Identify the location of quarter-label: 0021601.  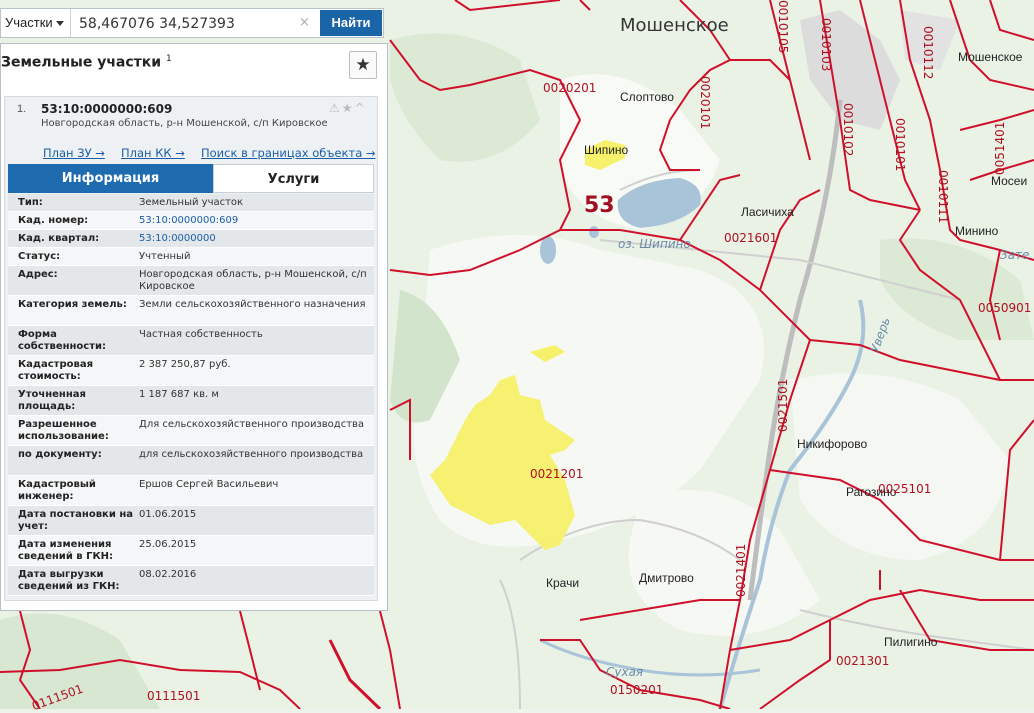
(751, 238).